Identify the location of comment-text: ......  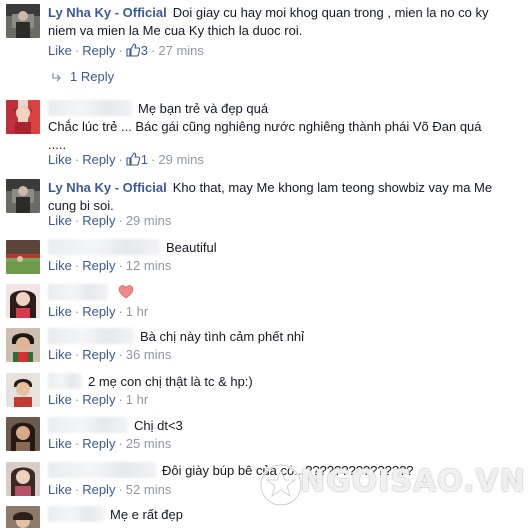
(57, 144).